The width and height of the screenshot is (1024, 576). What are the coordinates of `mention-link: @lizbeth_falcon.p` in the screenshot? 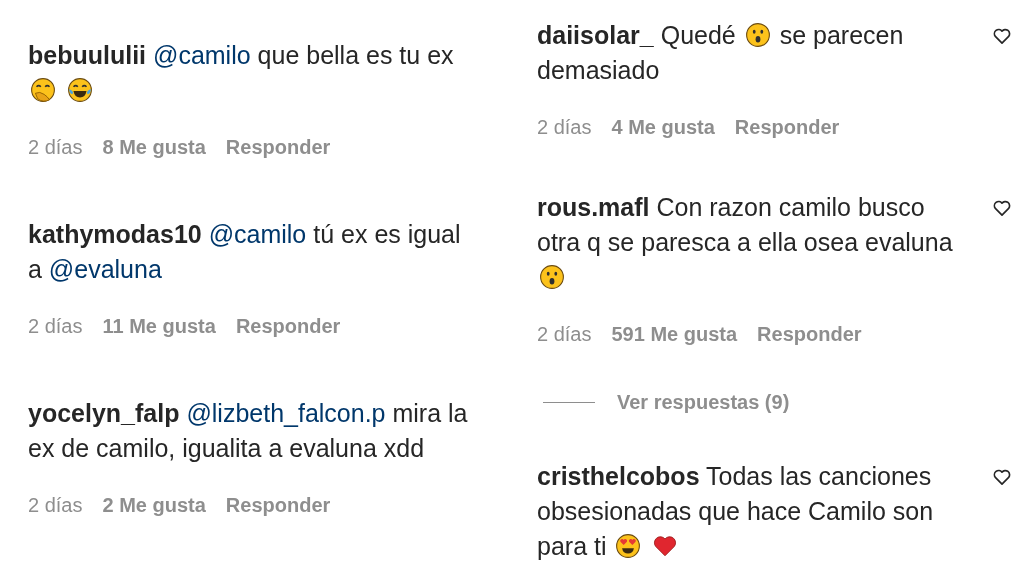 It's located at (286, 413).